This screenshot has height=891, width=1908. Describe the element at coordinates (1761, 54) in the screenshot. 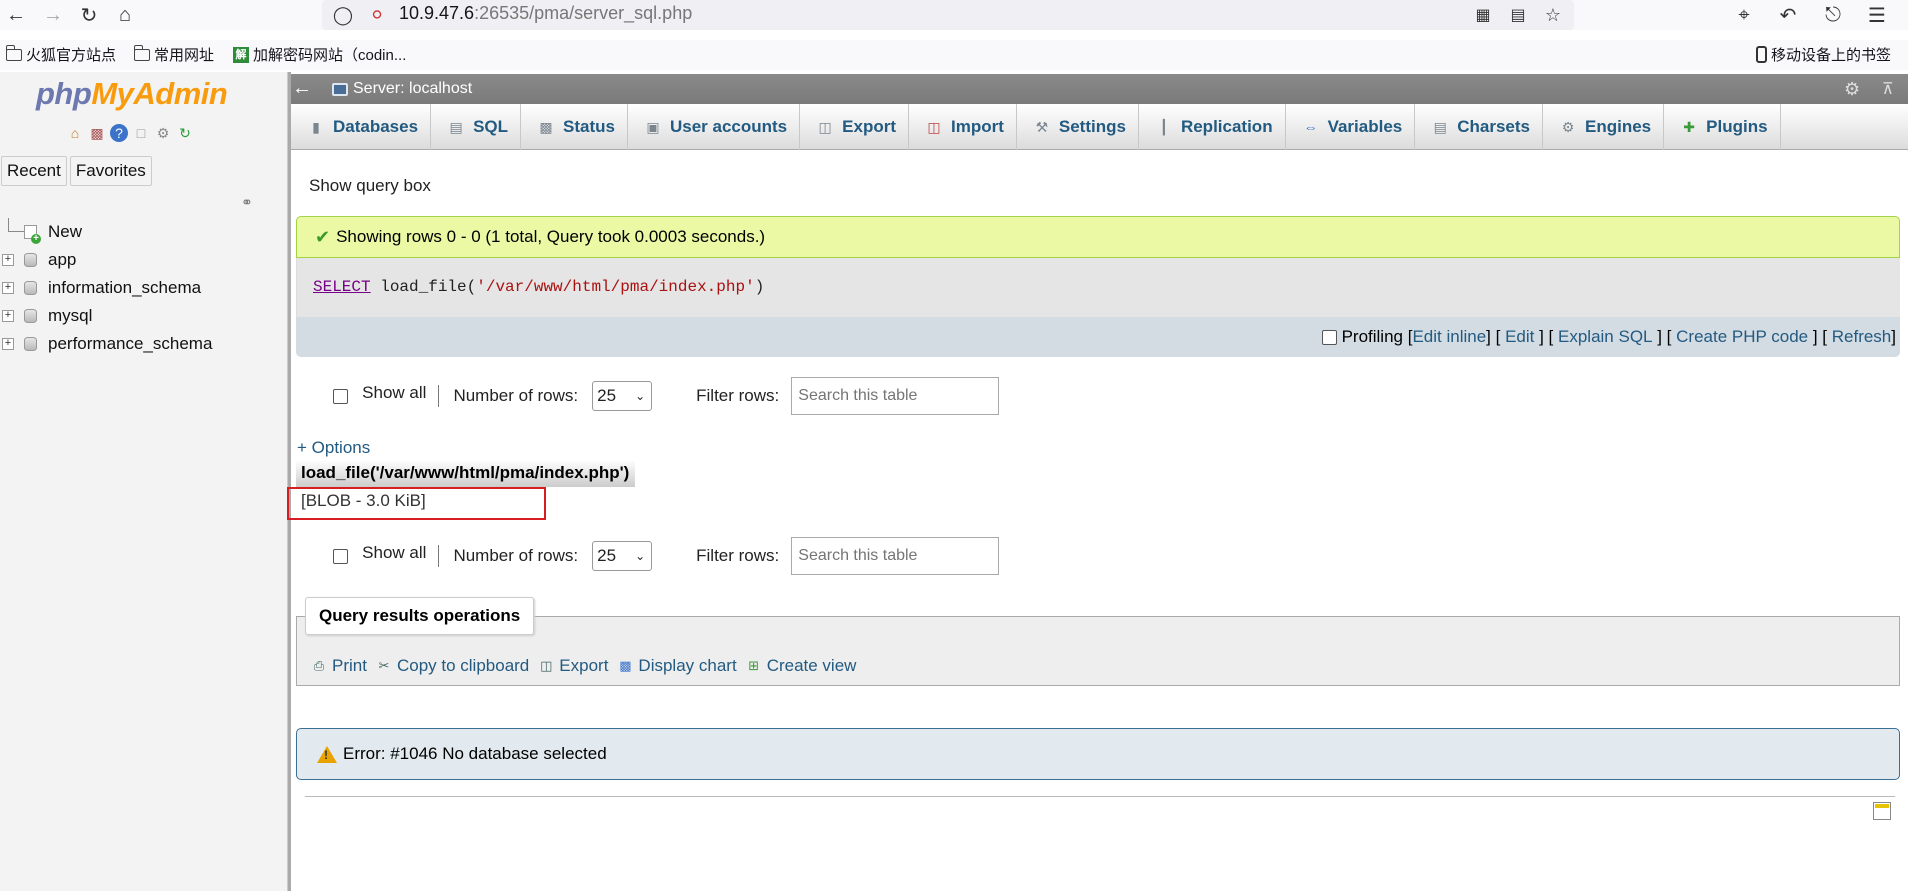

I see `mobile-device-icon` at that location.